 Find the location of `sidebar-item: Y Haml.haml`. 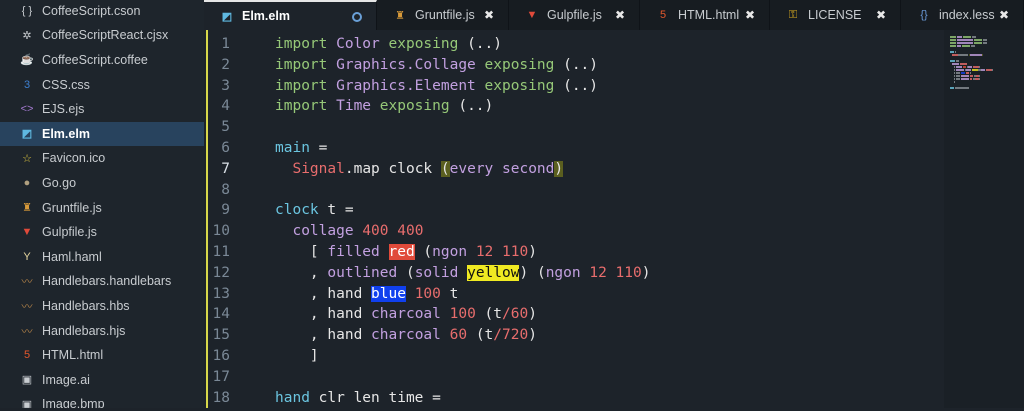

sidebar-item: Y Haml.haml is located at coordinates (102, 257).